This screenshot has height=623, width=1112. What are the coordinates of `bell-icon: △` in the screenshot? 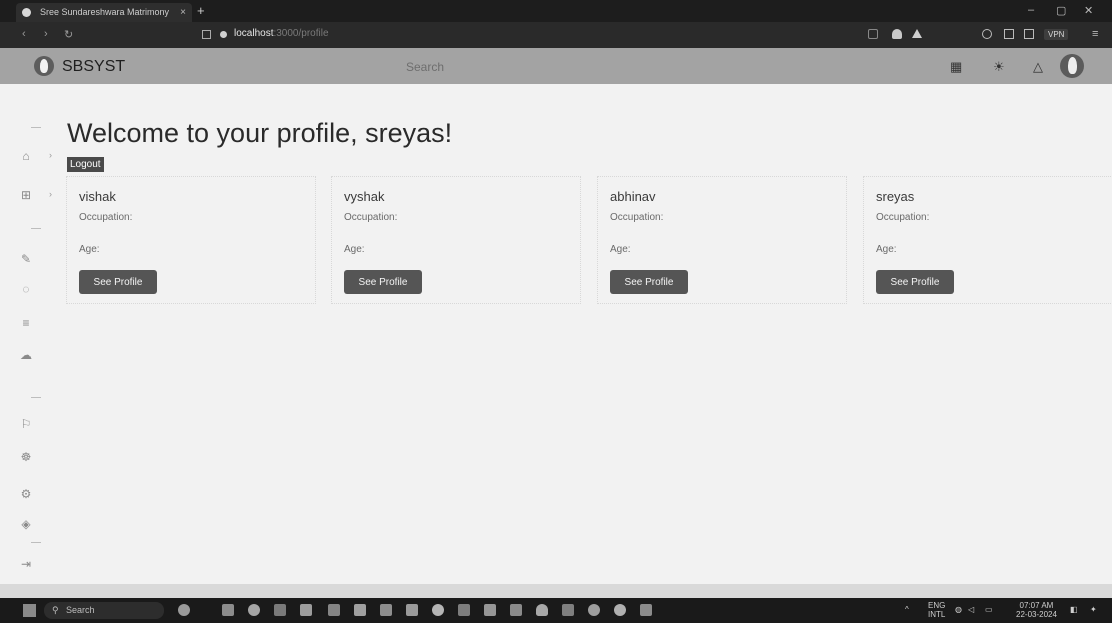 It's located at (1038, 67).